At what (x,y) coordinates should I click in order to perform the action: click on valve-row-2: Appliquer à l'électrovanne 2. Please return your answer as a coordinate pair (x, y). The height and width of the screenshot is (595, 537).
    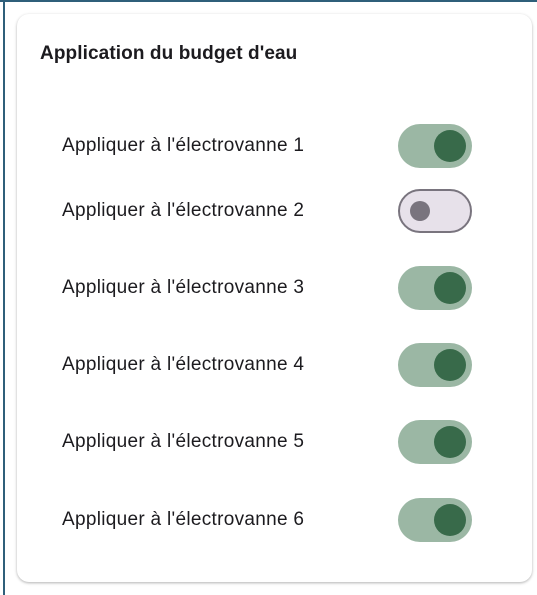
    Looking at the image, I should click on (274, 212).